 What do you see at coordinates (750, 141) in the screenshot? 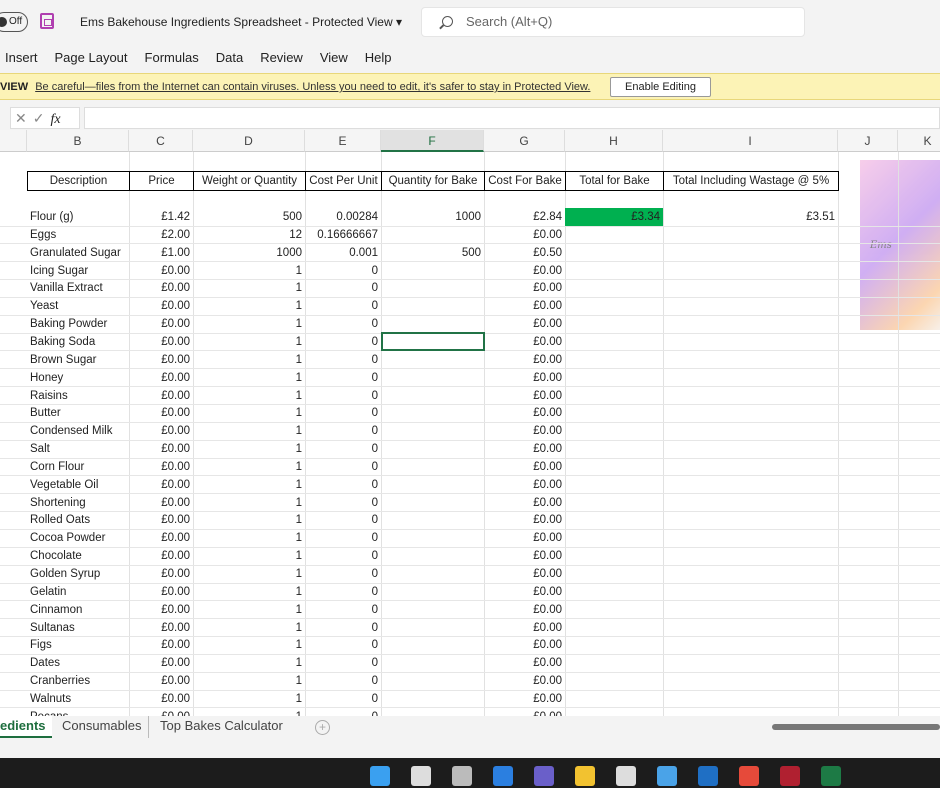
I see `column-header-I: I` at bounding box center [750, 141].